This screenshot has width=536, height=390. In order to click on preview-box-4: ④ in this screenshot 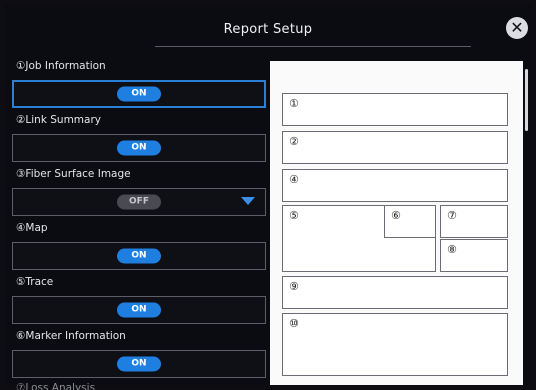, I will do `click(395, 185)`.